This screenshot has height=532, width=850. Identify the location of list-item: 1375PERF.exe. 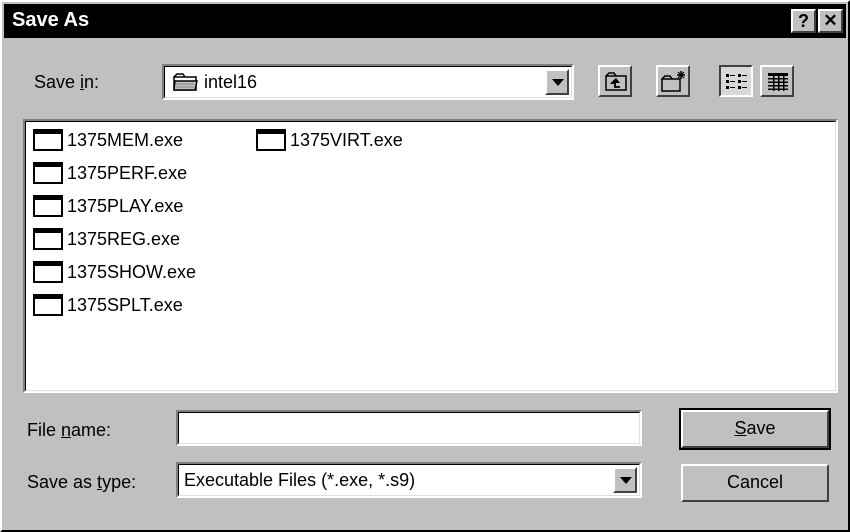
(110, 173).